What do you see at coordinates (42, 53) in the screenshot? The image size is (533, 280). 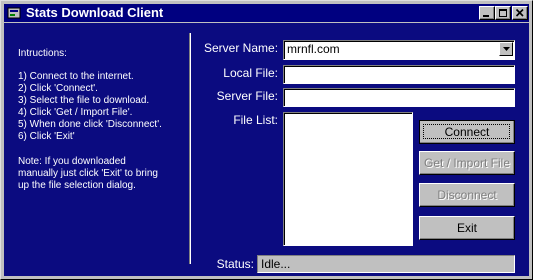 I see `instructions-heading: Intructions:` at bounding box center [42, 53].